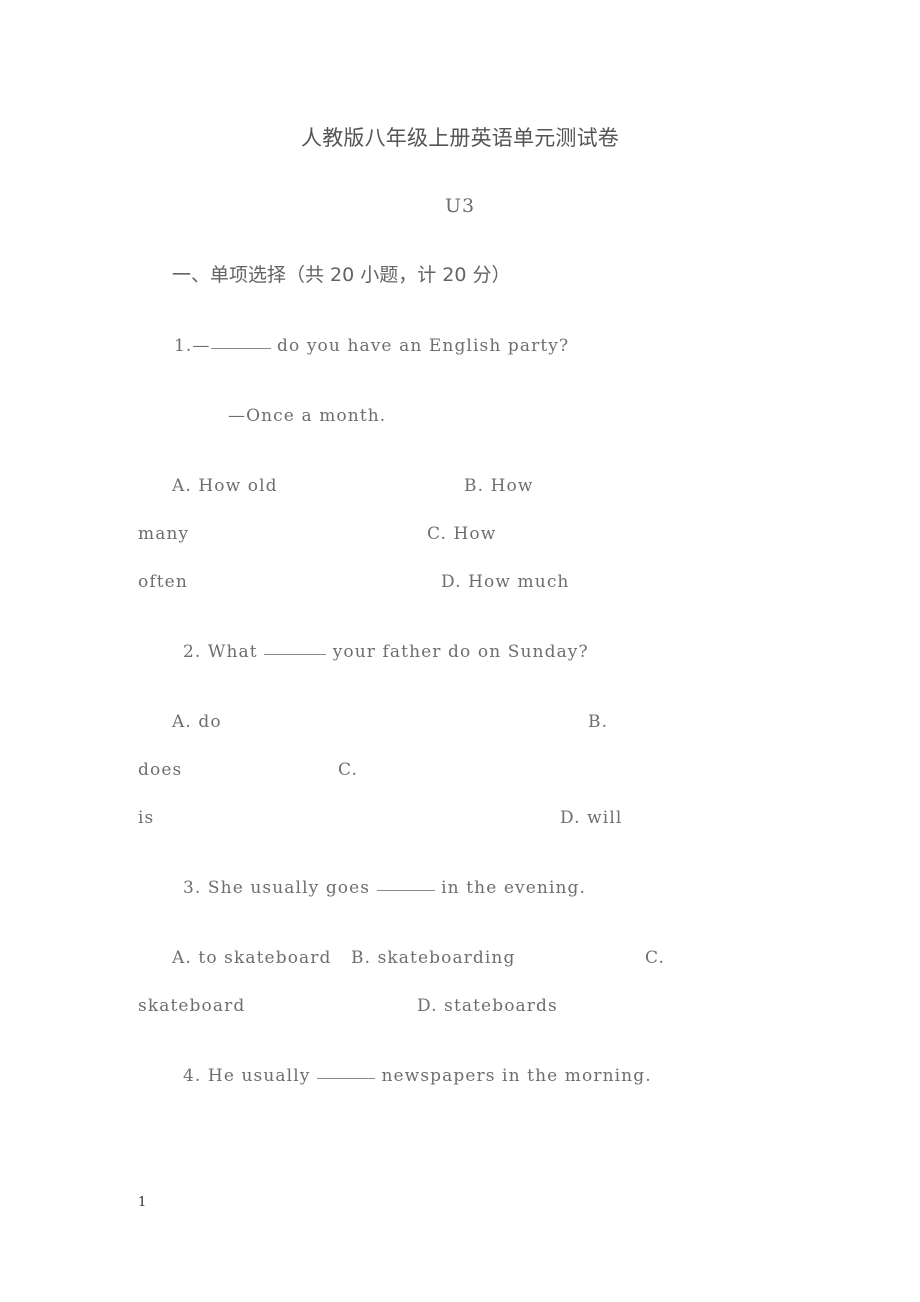 This screenshot has width=920, height=1302. I want to click on question-1-answer-line: —Once a month., so click(307, 416).